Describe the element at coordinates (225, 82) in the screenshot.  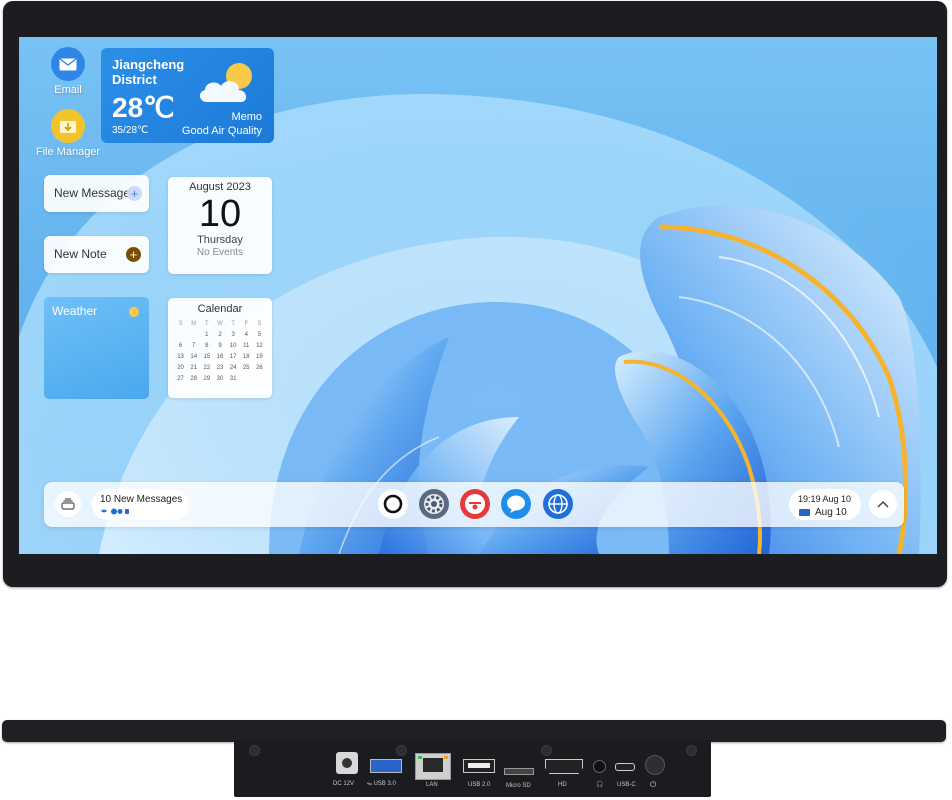
I see `sun-cloud-icon` at that location.